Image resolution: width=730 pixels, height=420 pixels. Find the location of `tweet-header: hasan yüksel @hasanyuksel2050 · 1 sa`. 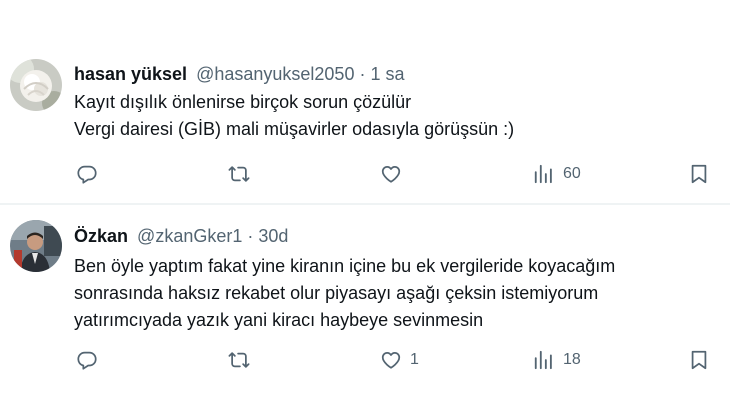

tweet-header: hasan yüksel @hasanyuksel2050 · 1 sa is located at coordinates (239, 74).